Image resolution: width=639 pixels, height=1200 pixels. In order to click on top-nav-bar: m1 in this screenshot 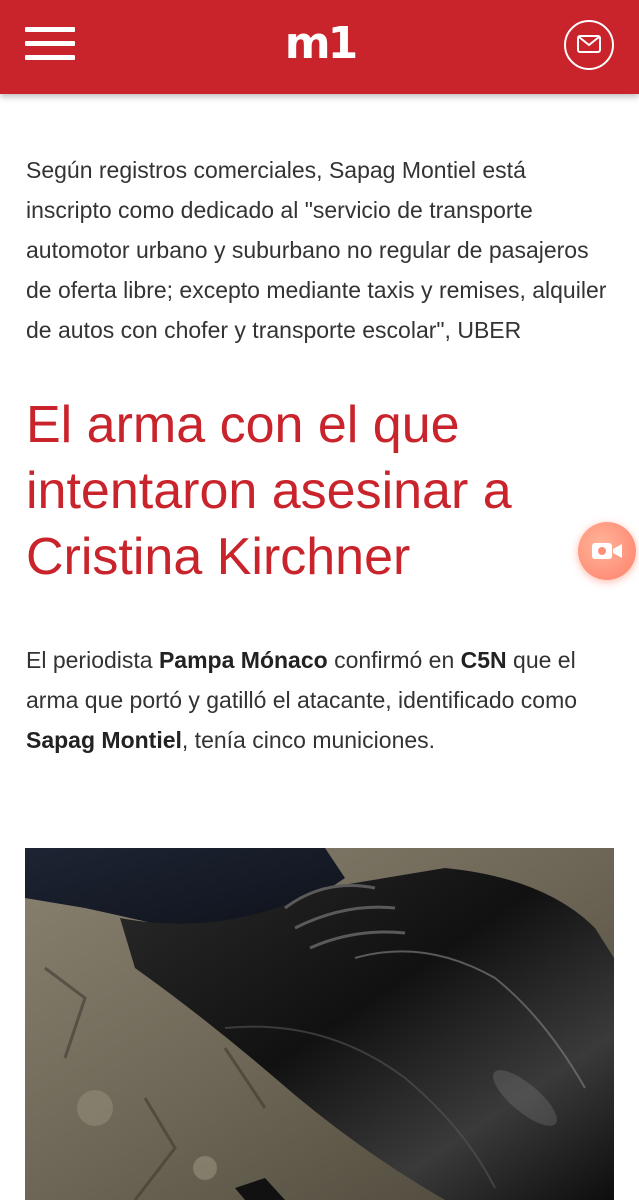, I will do `click(319, 47)`.